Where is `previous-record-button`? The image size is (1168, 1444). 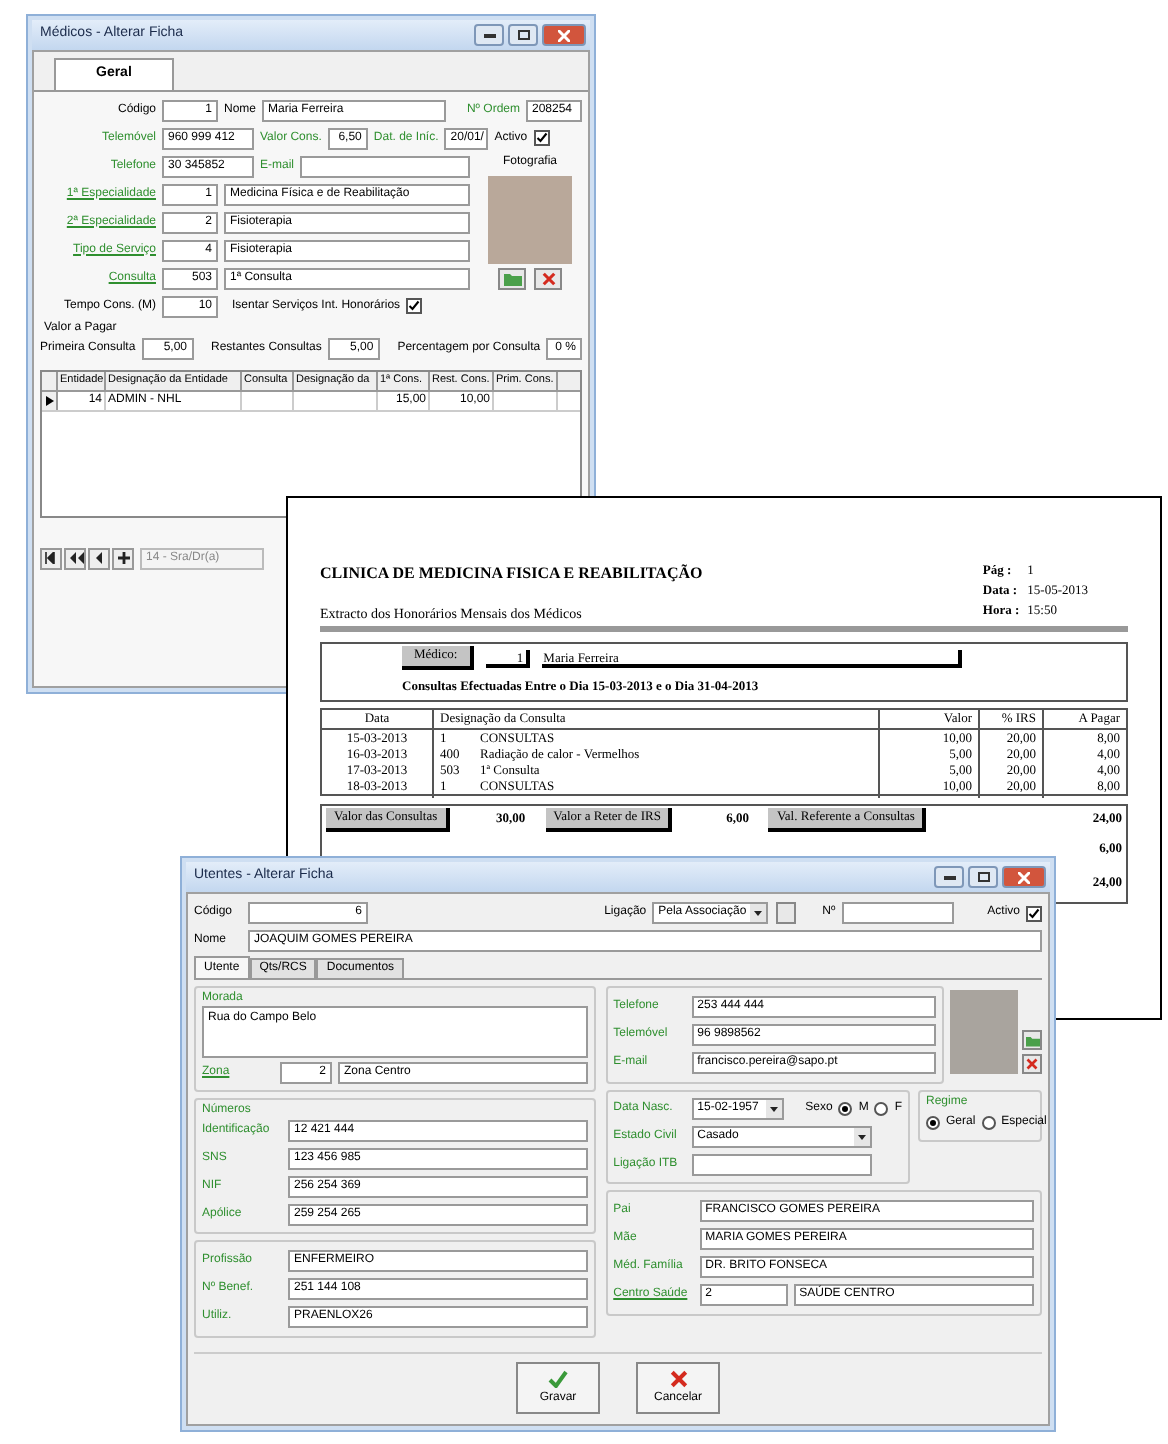
previous-record-button is located at coordinates (99, 558).